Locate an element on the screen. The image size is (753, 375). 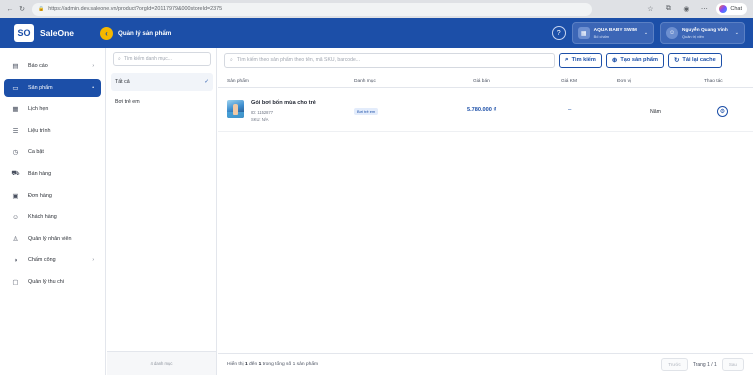
store-sub: Bố chấm is located at coordinates (601, 36).